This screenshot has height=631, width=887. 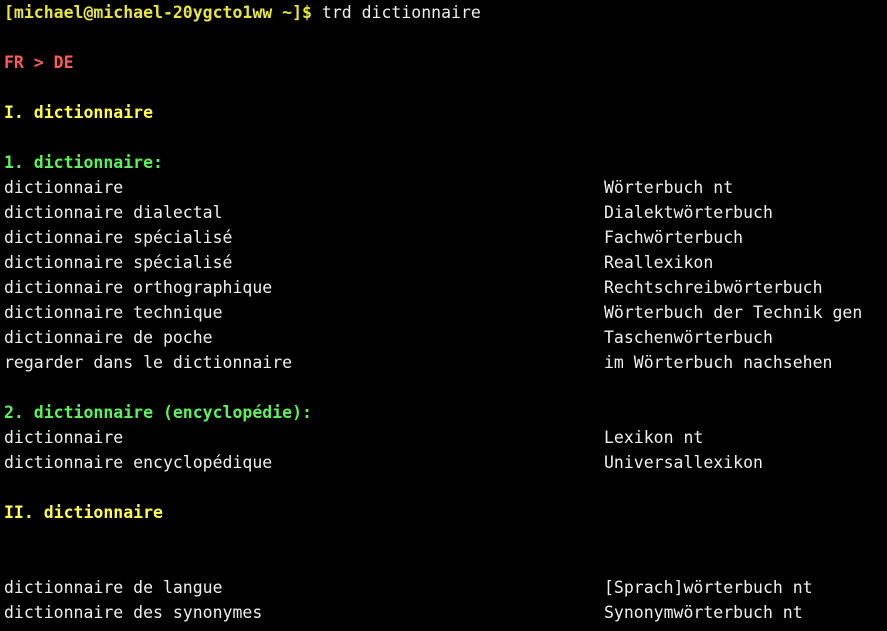 What do you see at coordinates (148, 362) in the screenshot?
I see `french-term: regarder dans le dictionnaire` at bounding box center [148, 362].